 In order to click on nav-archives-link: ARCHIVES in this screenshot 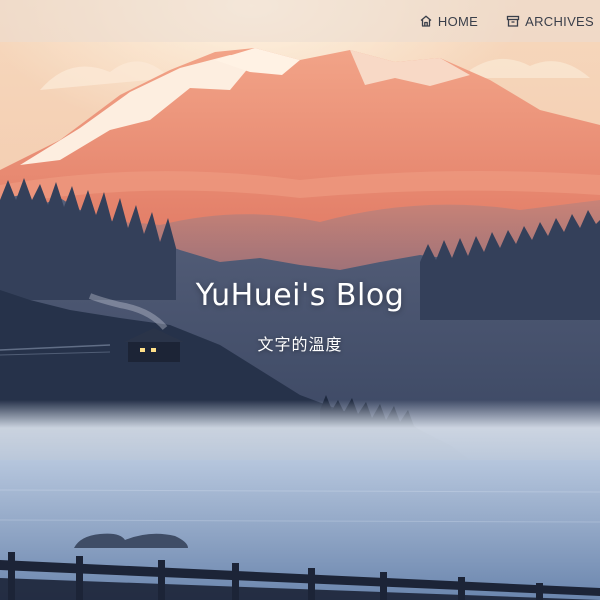, I will do `click(550, 21)`.